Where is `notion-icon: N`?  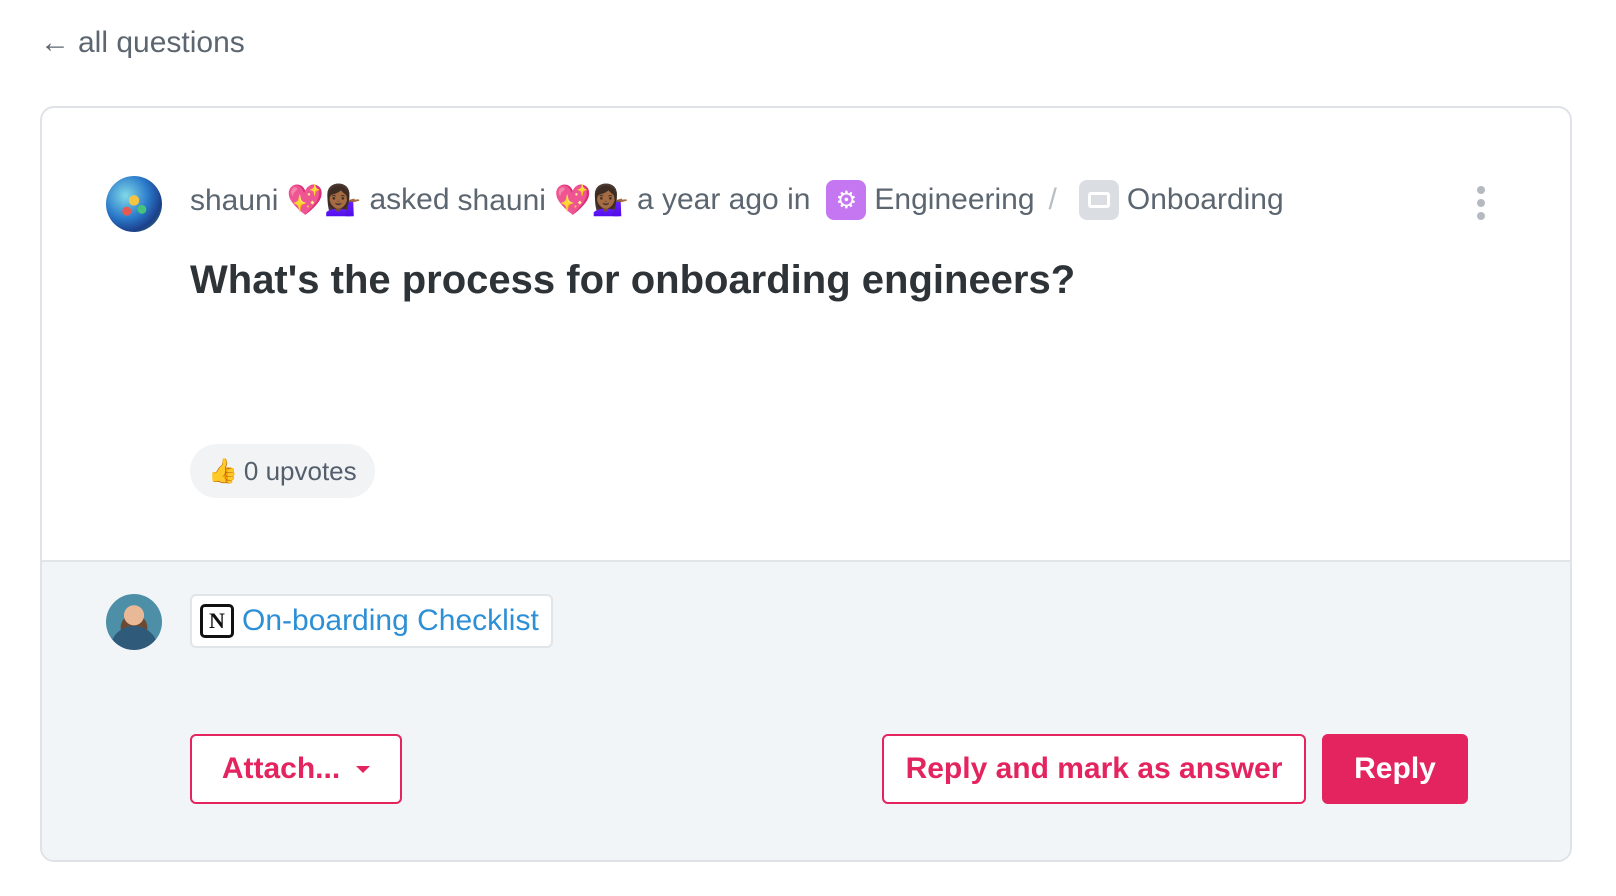
notion-icon: N is located at coordinates (217, 621).